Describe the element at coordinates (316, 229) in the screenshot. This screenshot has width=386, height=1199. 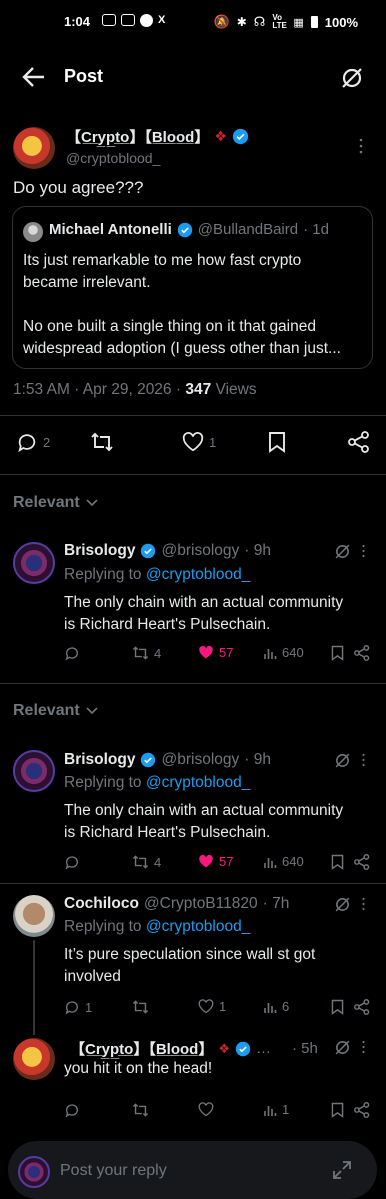
I see `quote-time: · 1d` at that location.